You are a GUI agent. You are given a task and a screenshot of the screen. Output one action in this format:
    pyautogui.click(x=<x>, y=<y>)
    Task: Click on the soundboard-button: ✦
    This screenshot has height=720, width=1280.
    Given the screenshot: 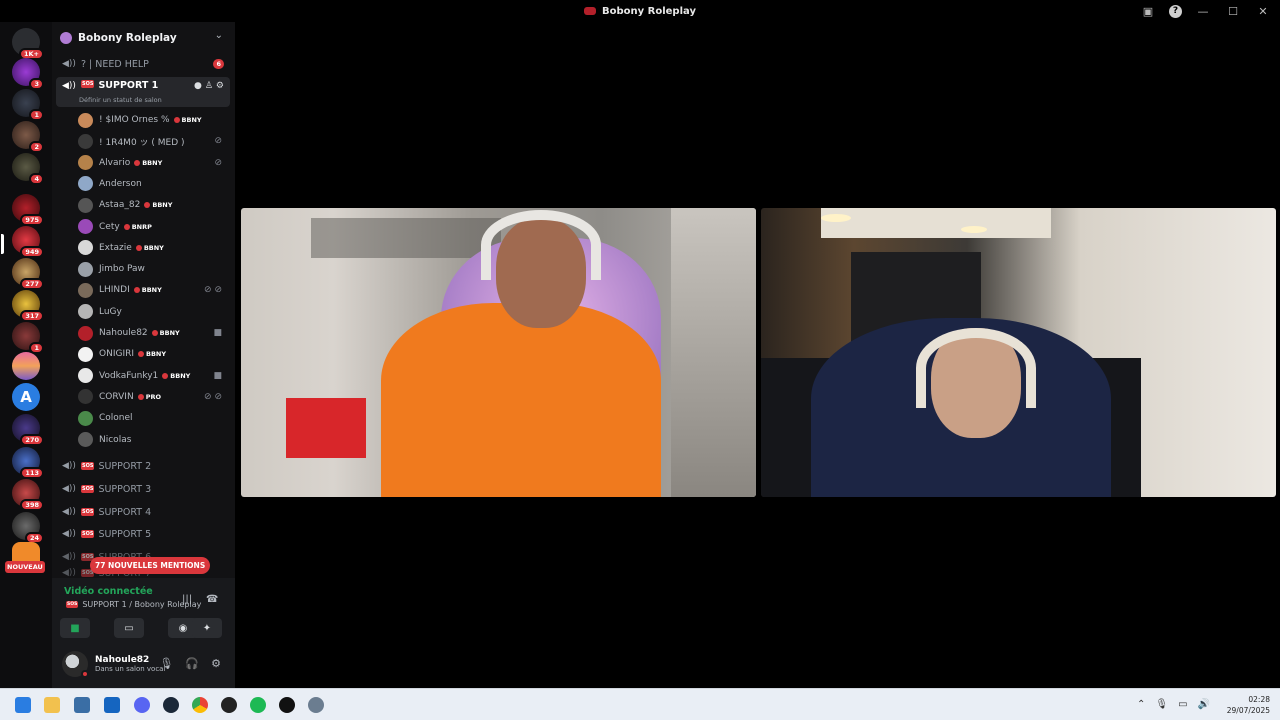 What is the action you would take?
    pyautogui.click(x=207, y=628)
    